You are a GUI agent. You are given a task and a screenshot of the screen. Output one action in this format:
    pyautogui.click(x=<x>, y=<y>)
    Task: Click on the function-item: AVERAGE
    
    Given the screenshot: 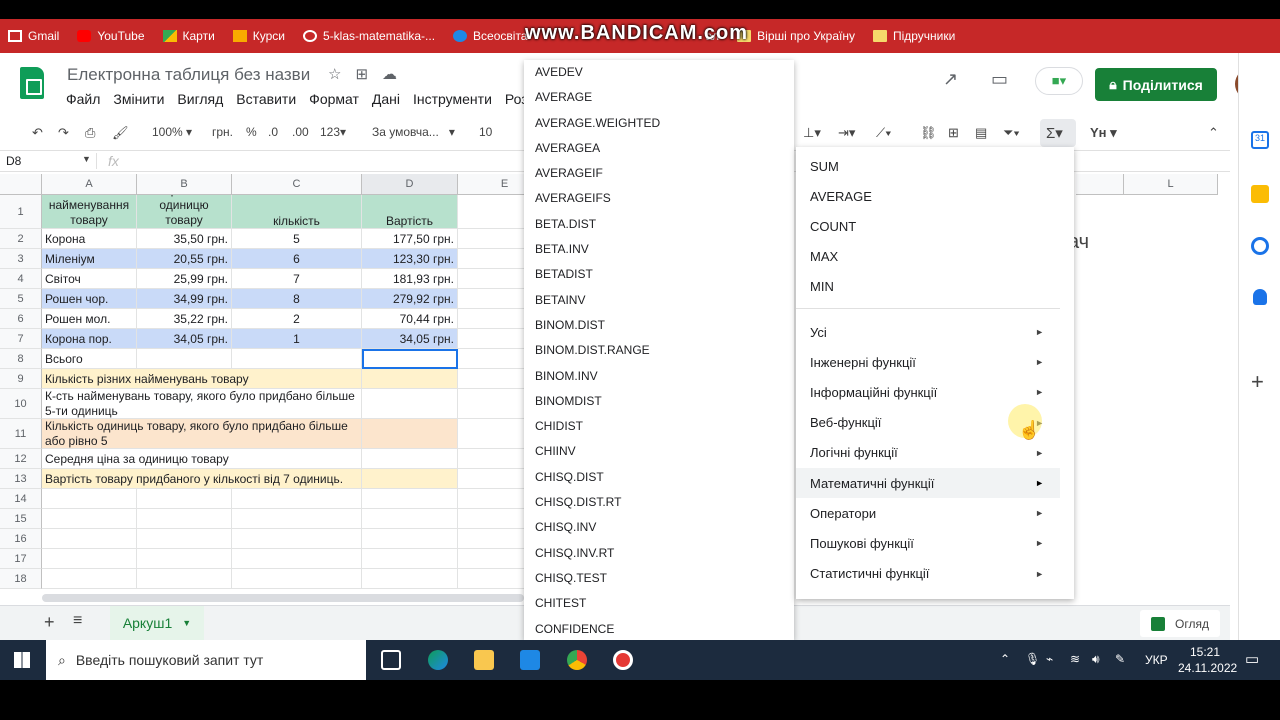 What is the action you would take?
    pyautogui.click(x=659, y=97)
    